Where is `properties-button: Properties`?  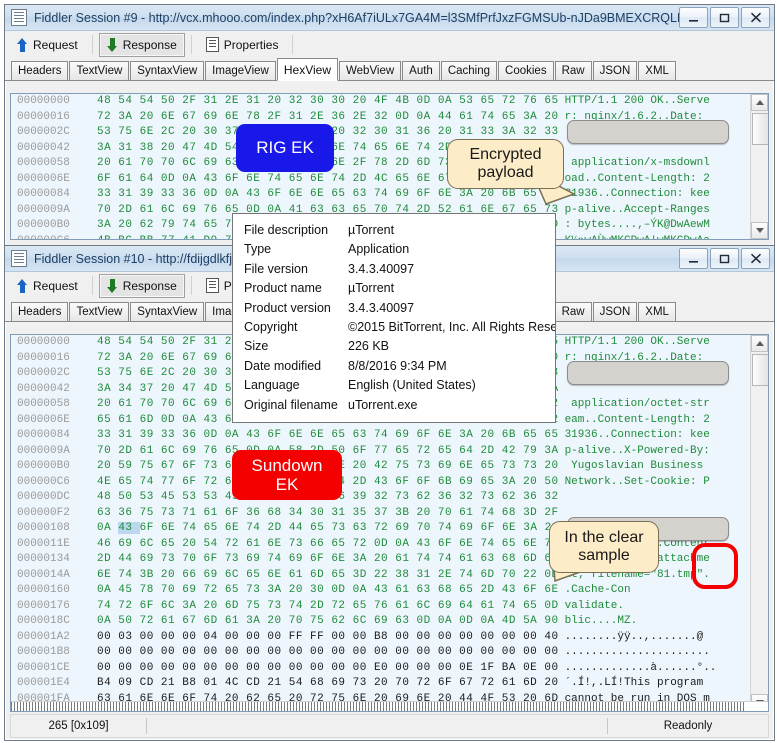
properties-button: Properties is located at coordinates (242, 45).